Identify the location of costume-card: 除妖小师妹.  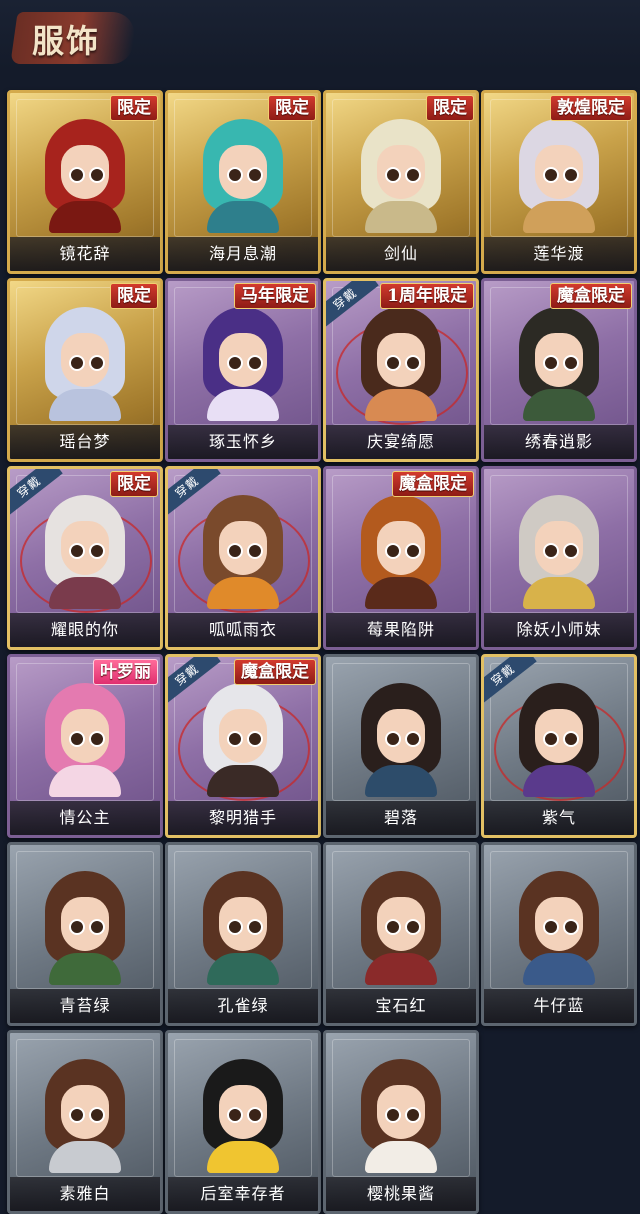
(559, 558).